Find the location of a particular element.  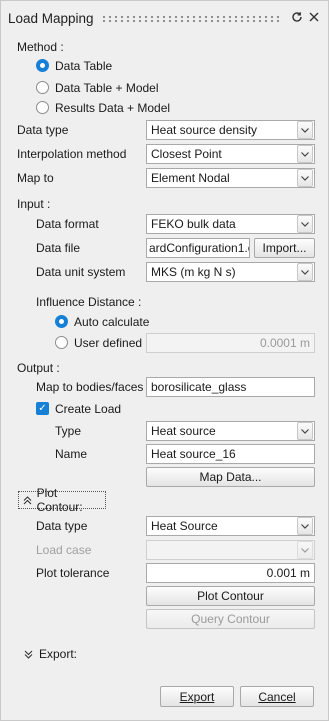

export-button-label: Export is located at coordinates (197, 696).